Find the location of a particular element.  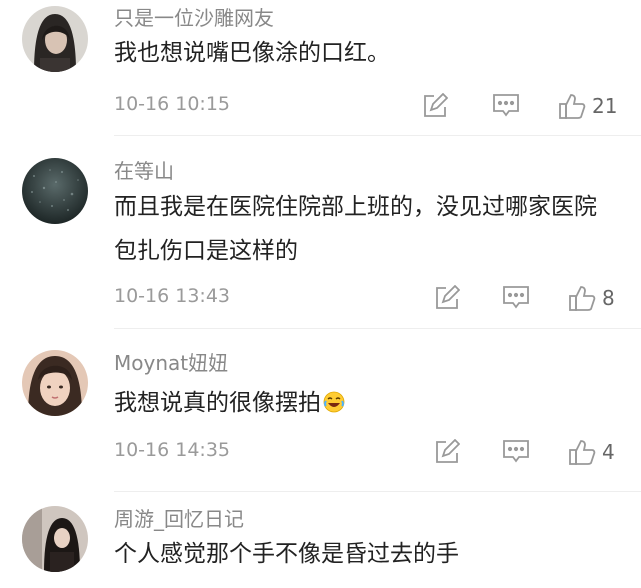

comment-meta: 10-16 14:35 4 is located at coordinates (367, 452).